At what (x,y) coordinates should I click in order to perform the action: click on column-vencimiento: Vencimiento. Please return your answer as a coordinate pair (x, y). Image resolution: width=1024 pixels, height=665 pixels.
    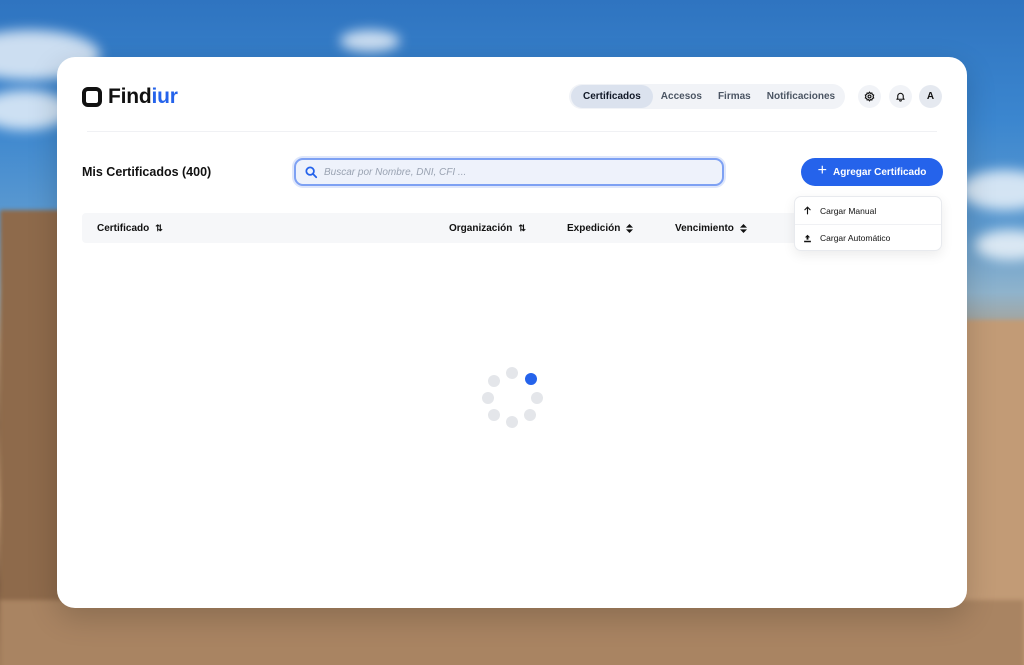
    Looking at the image, I should click on (711, 228).